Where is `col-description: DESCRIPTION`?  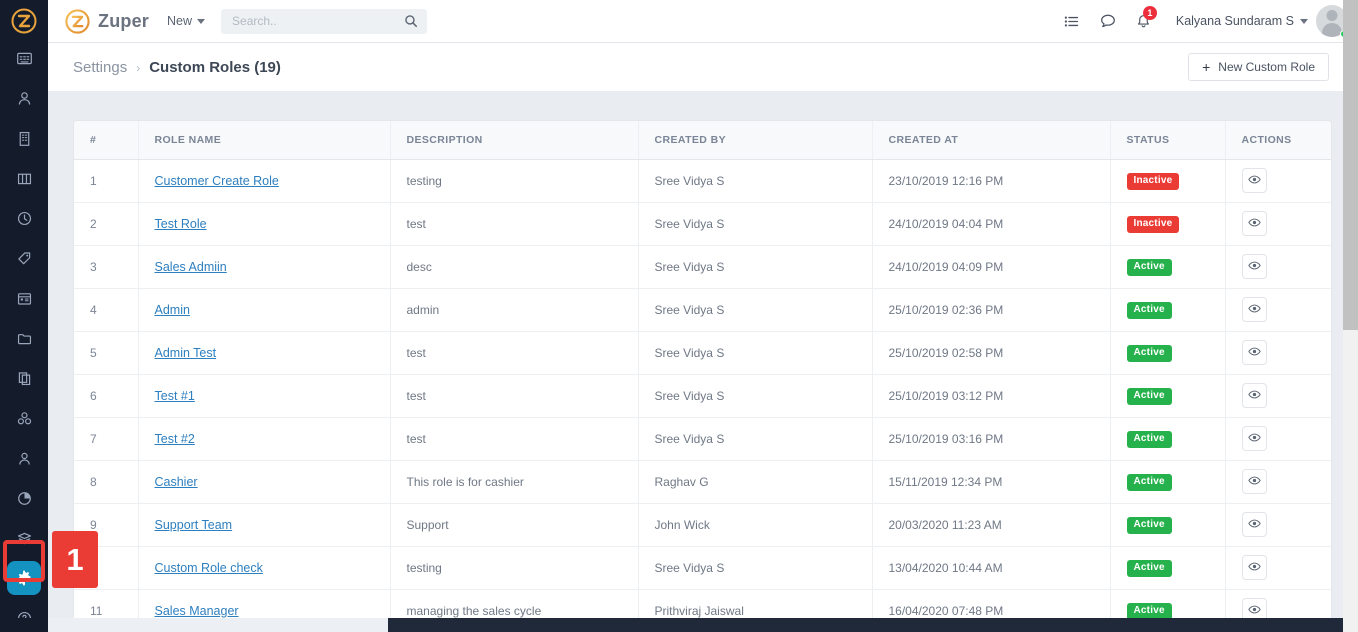
col-description: DESCRIPTION is located at coordinates (514, 140).